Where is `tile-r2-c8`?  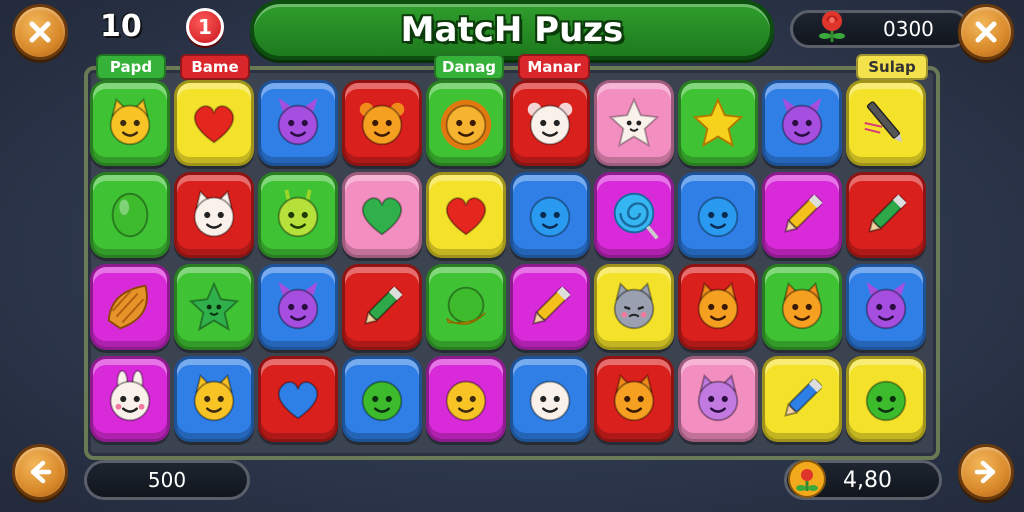
tile-r2-c8 is located at coordinates (718, 215).